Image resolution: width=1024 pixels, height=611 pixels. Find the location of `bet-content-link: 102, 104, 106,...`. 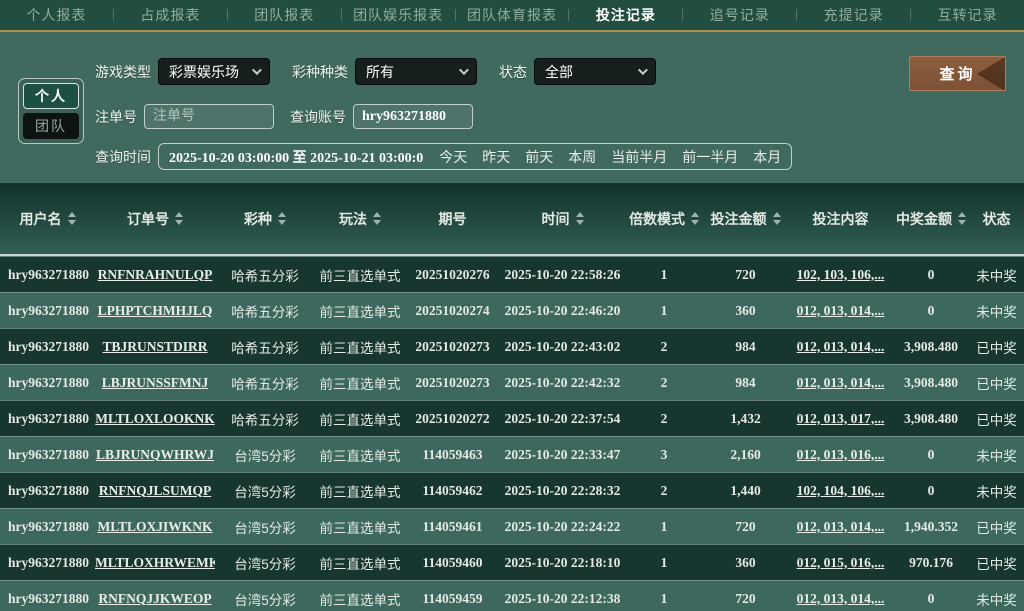

bet-content-link: 102, 104, 106,... is located at coordinates (841, 490).